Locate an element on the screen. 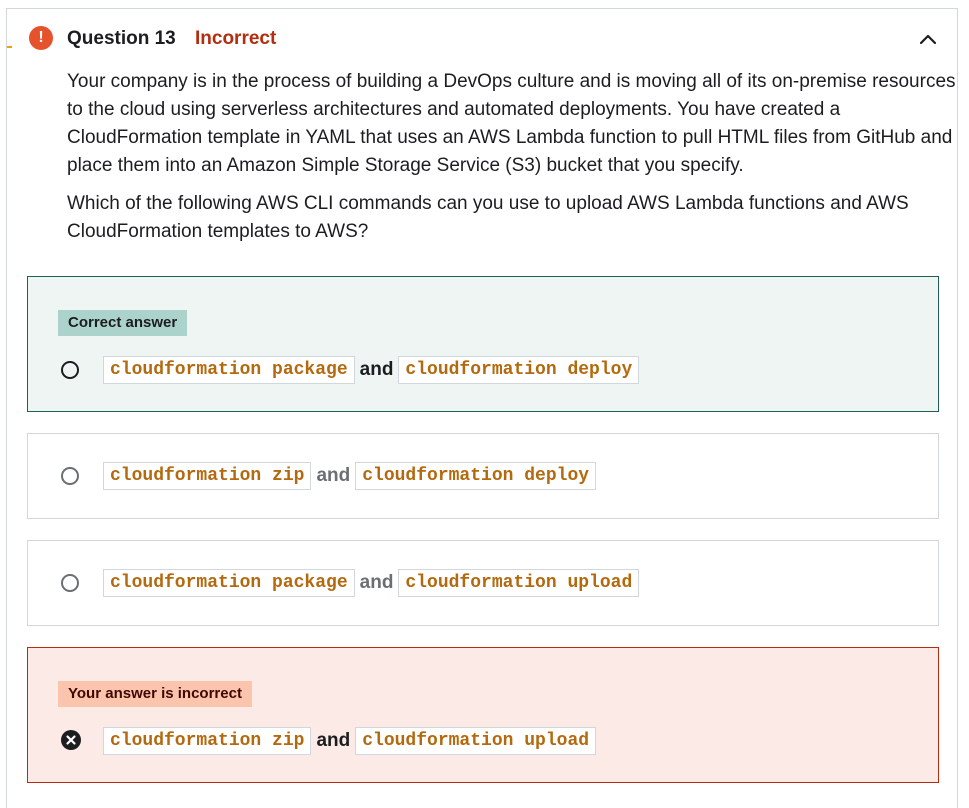 The image size is (969, 808). scroll-marker is located at coordinates (9, 47).